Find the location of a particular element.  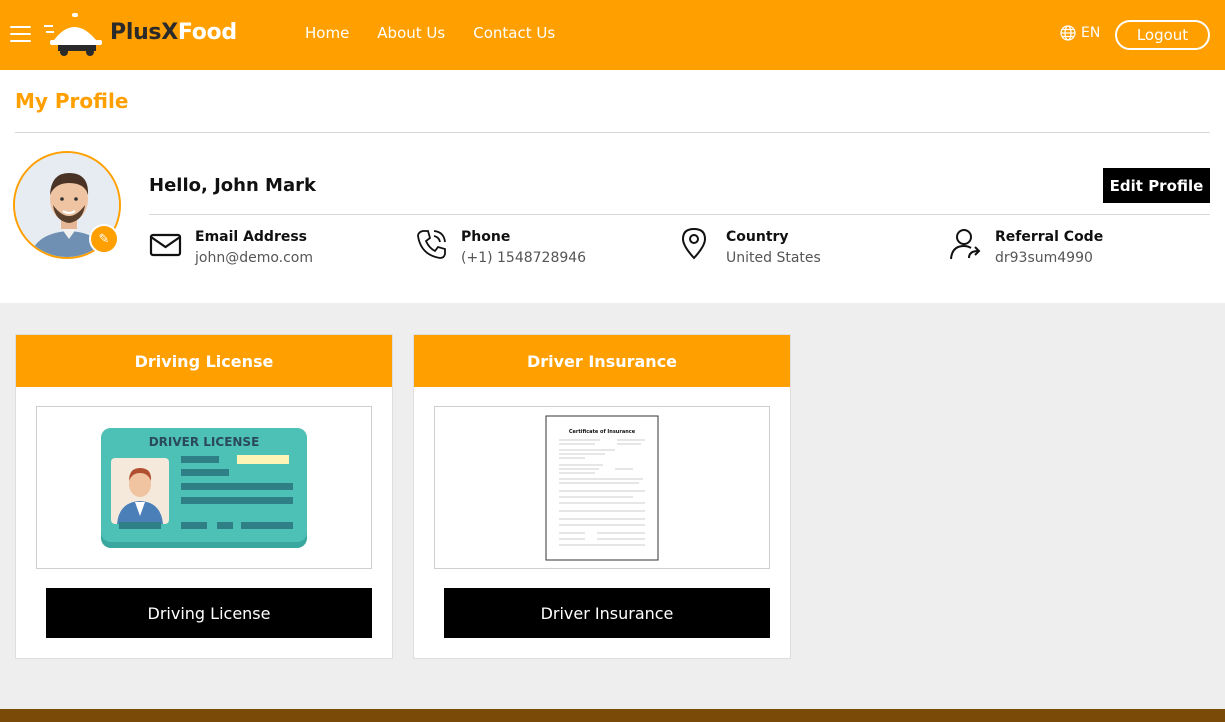

email-info: Email Address john@demo.com is located at coordinates (231, 248).